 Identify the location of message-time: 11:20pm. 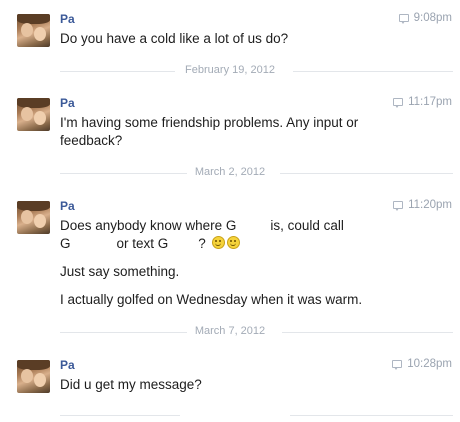
(422, 205).